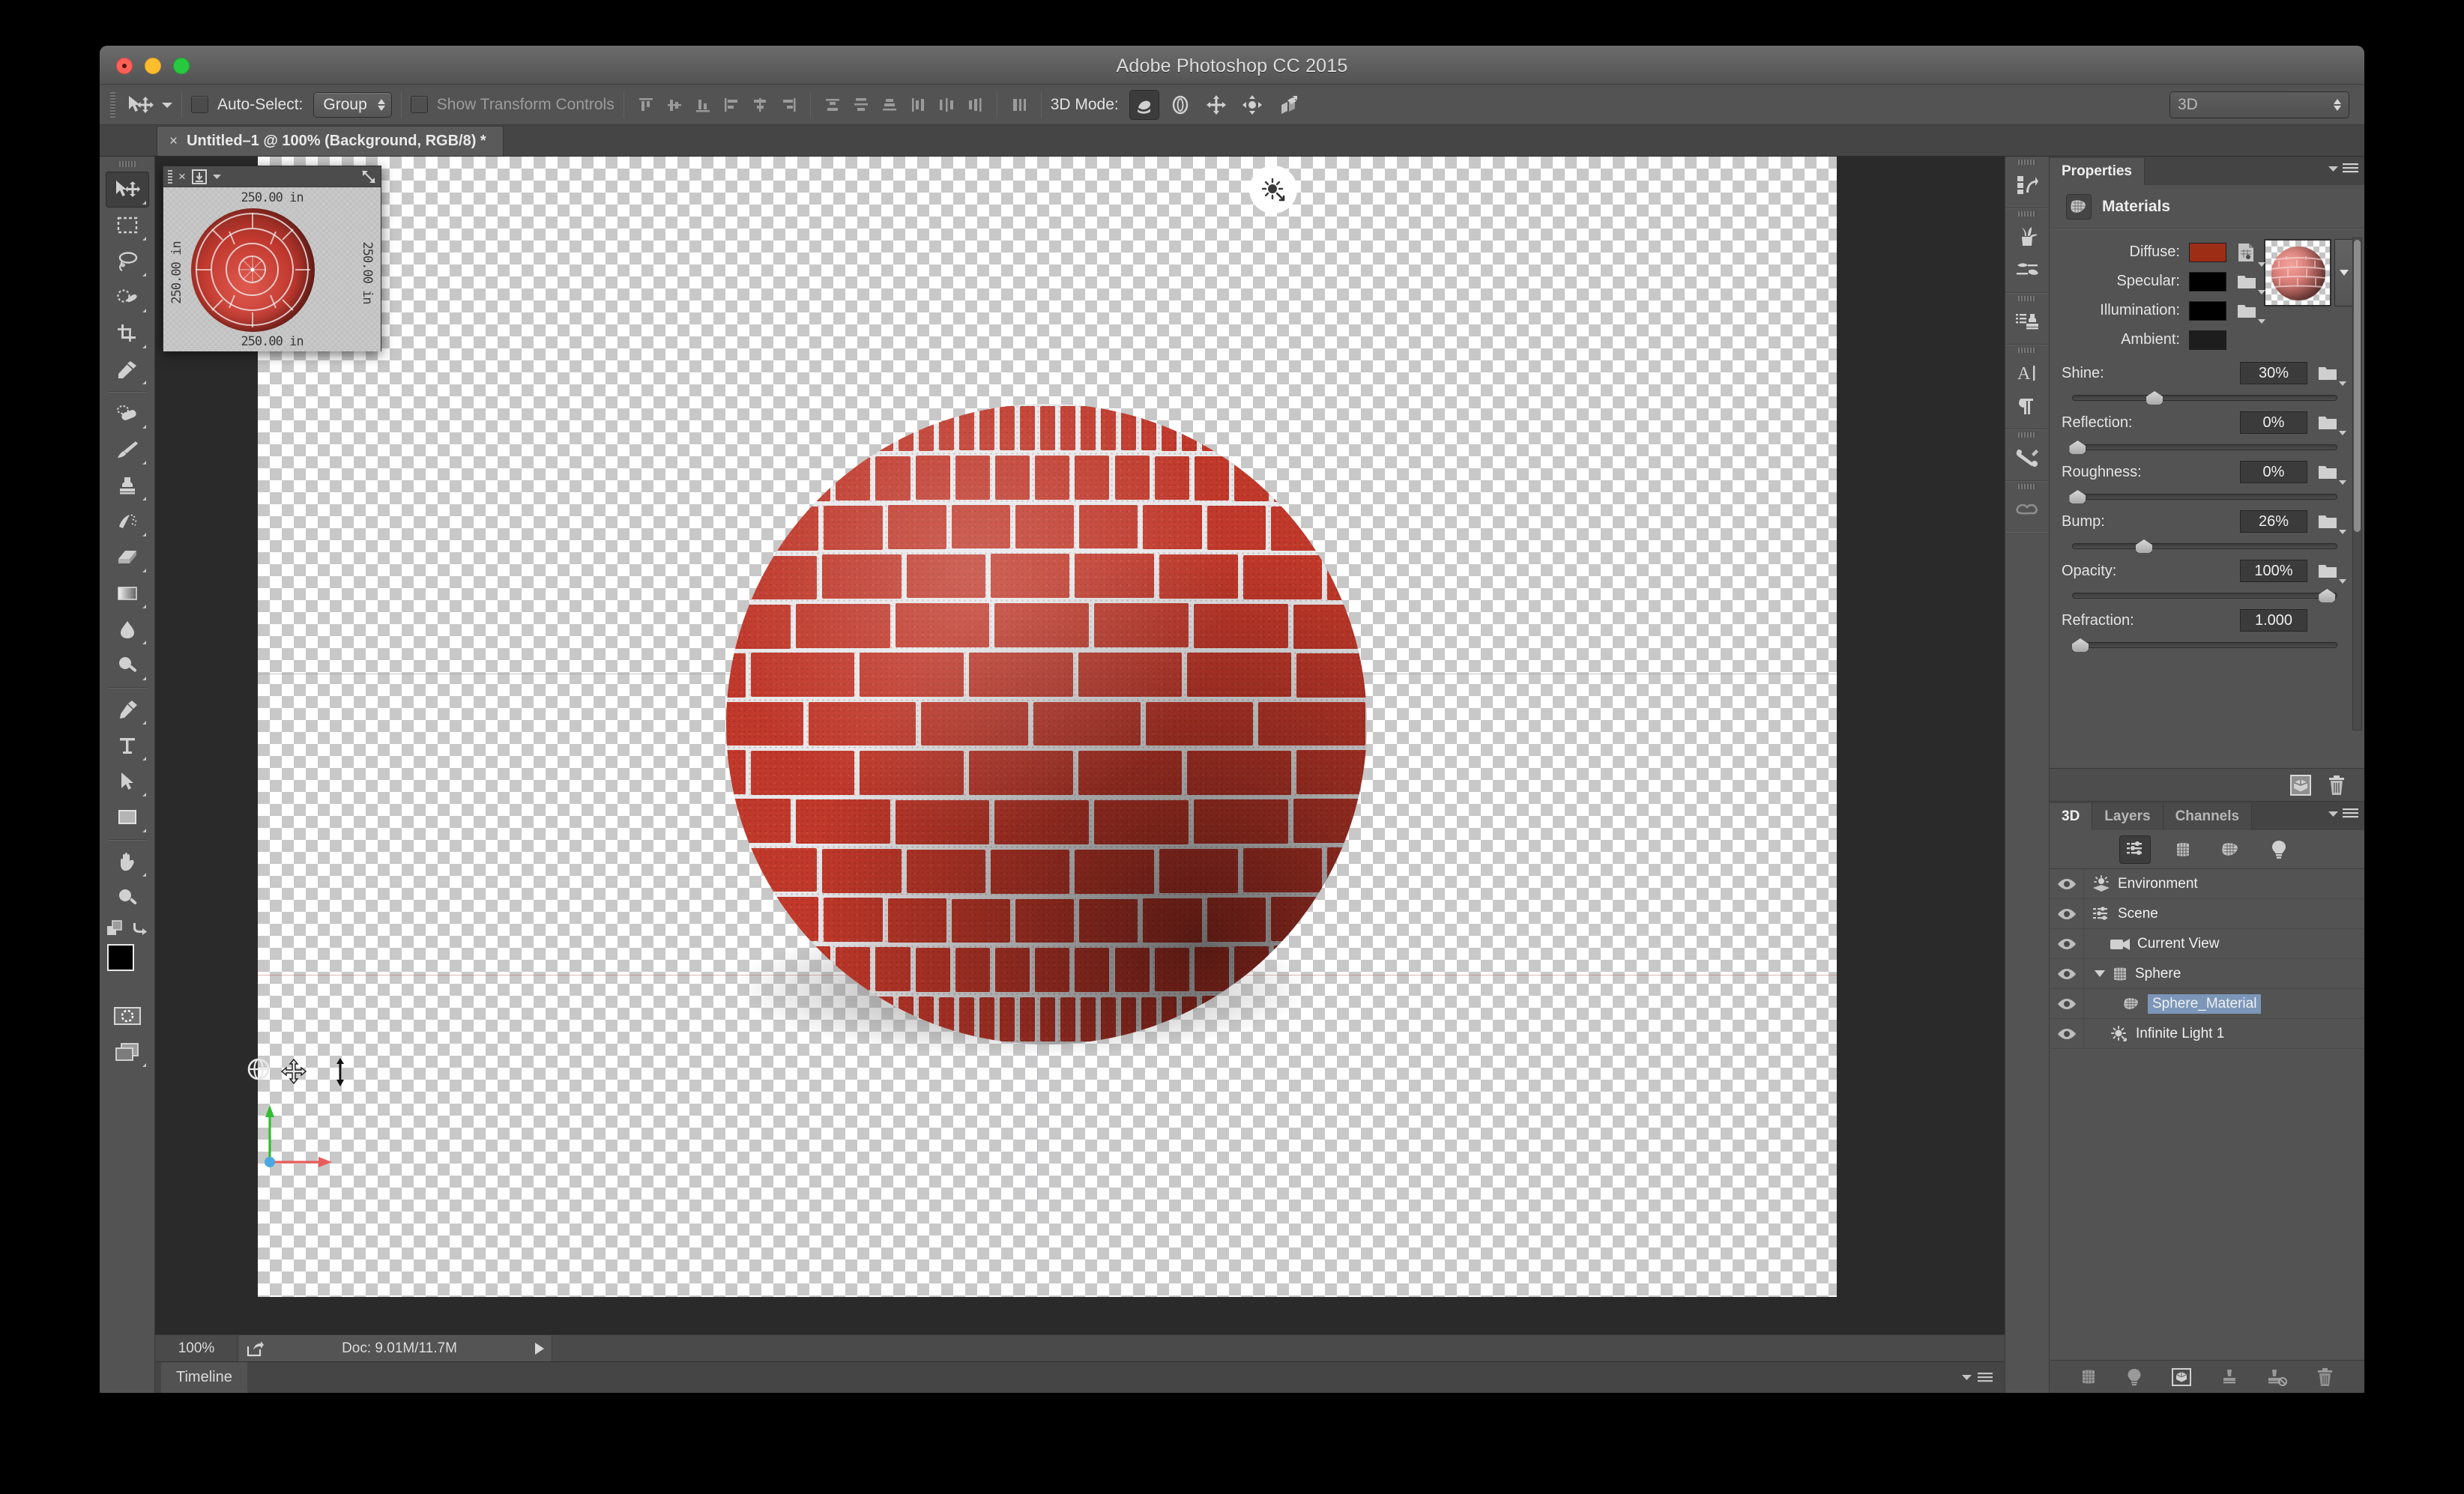 The width and height of the screenshot is (2464, 1494). I want to click on history-panel-icon, so click(2027, 185).